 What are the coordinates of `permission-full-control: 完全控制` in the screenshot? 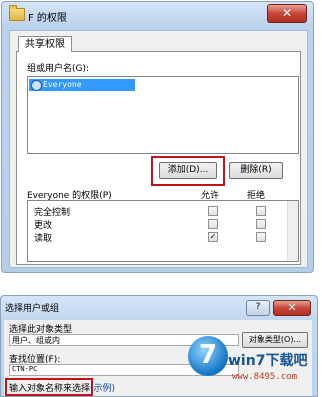 It's located at (52, 213).